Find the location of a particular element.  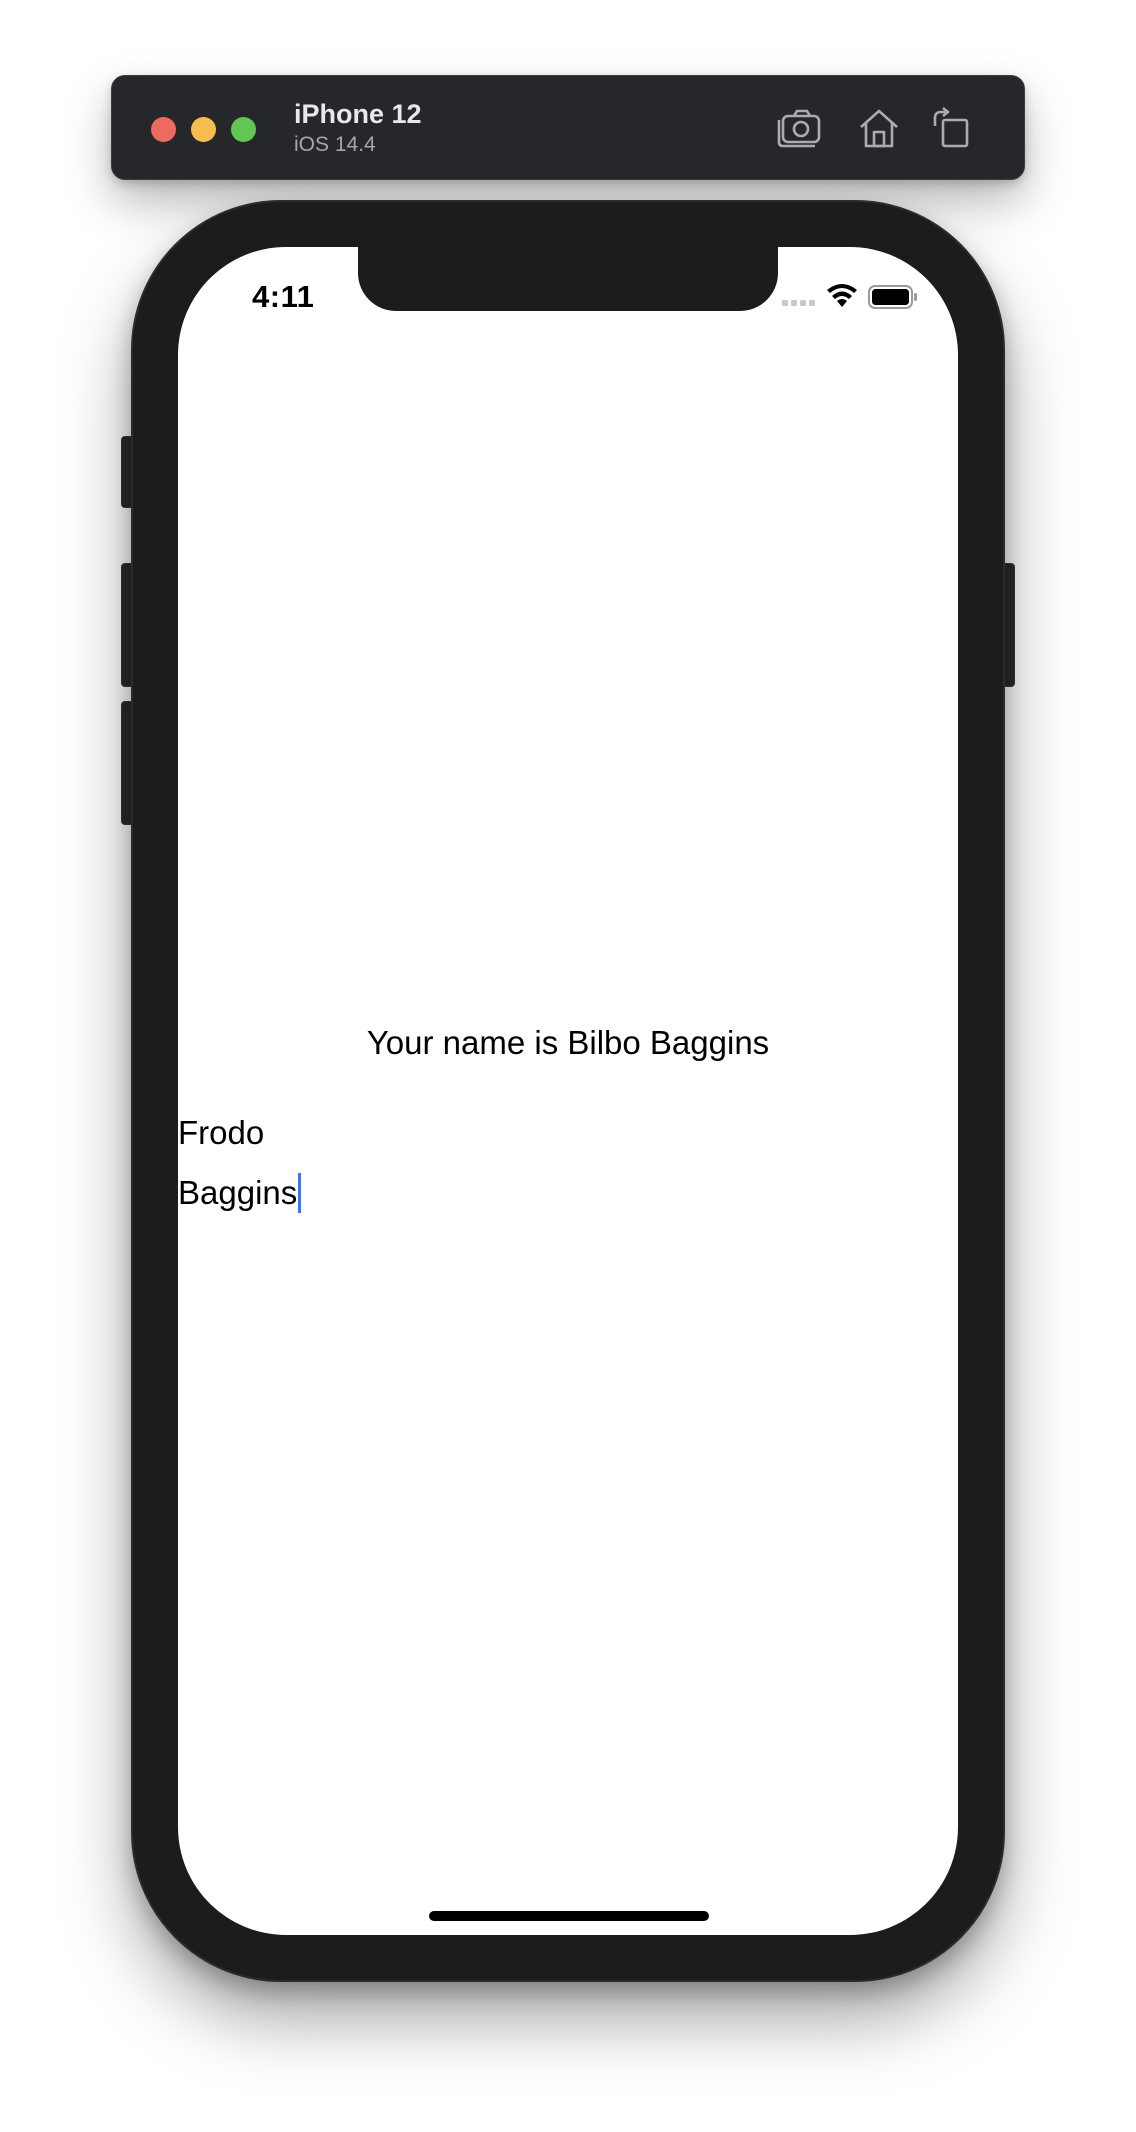

home-indicator is located at coordinates (569, 1916).